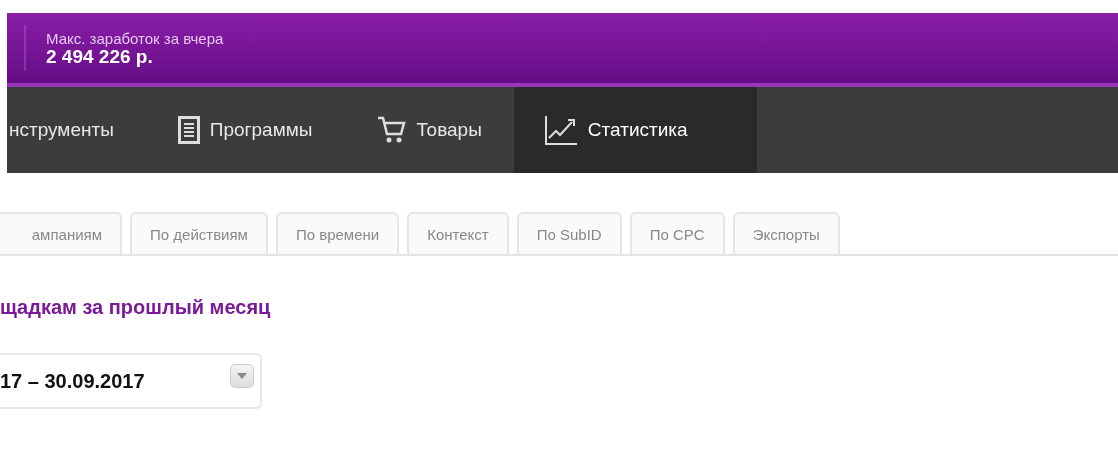 The height and width of the screenshot is (453, 1118). I want to click on cart-icon, so click(391, 130).